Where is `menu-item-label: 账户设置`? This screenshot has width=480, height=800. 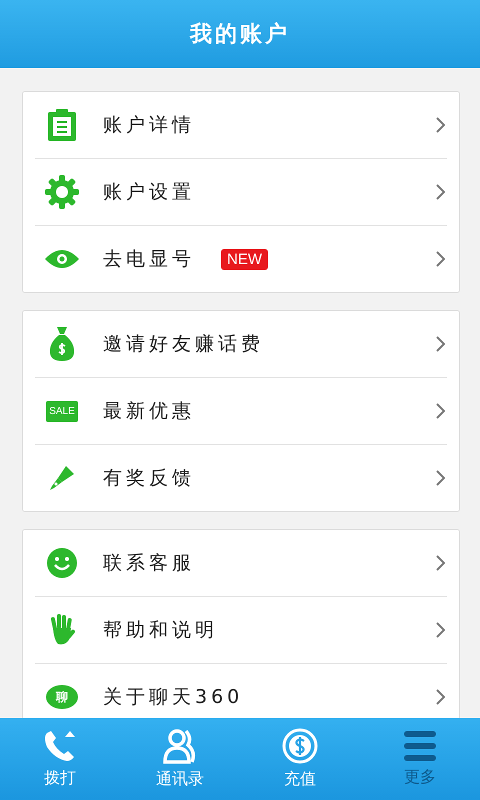 menu-item-label: 账户设置 is located at coordinates (149, 192).